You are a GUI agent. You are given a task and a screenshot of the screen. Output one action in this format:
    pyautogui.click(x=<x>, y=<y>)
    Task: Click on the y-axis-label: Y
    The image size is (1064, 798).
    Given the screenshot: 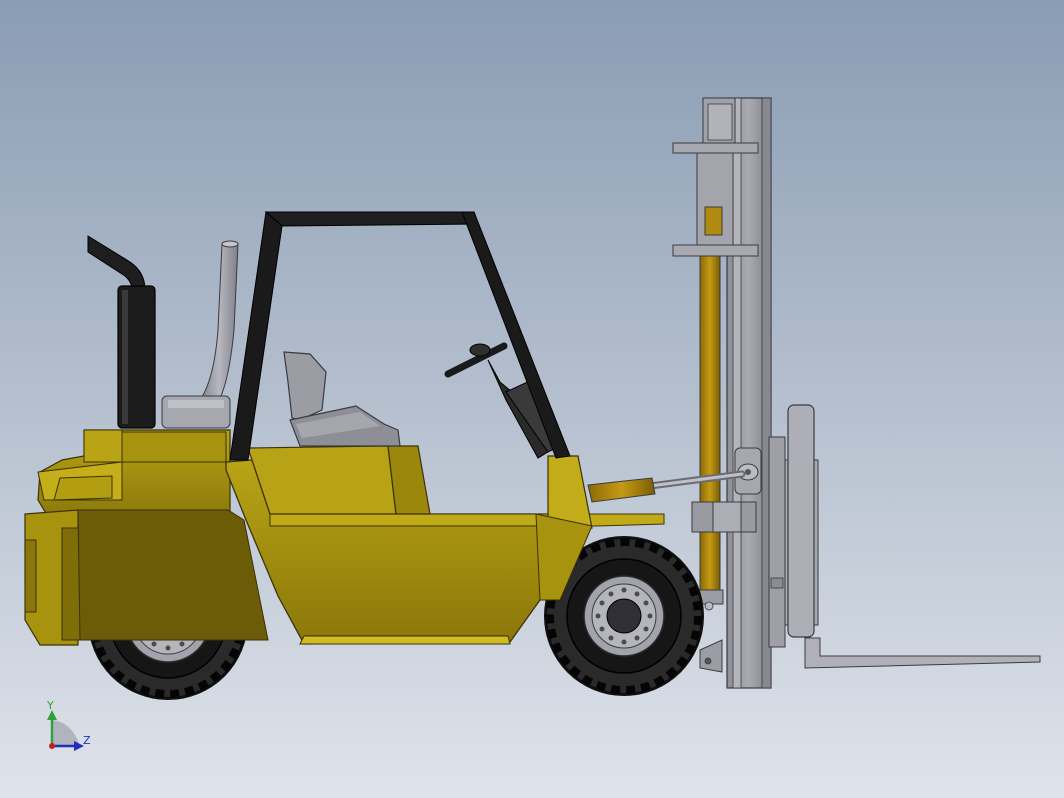 What is the action you would take?
    pyautogui.click(x=50, y=705)
    